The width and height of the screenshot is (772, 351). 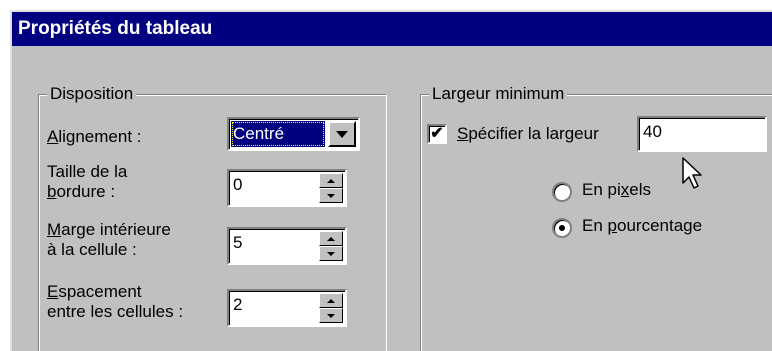 I want to click on percent-radio, so click(x=562, y=228).